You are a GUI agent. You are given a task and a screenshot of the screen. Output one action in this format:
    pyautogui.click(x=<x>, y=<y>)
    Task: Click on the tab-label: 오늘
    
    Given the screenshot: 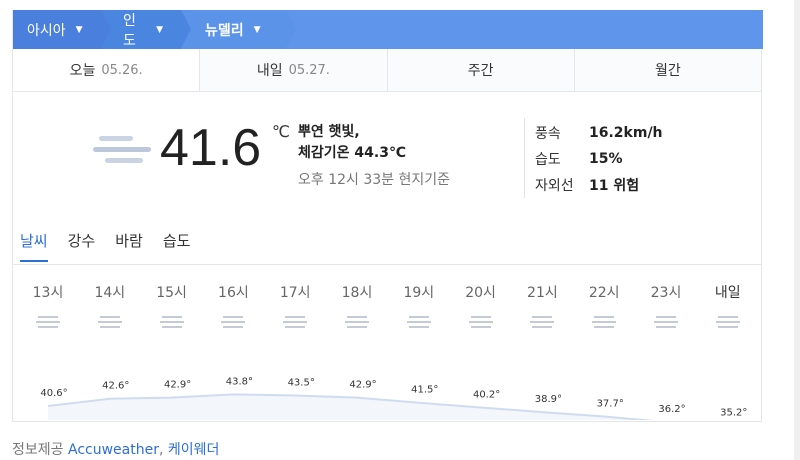 What is the action you would take?
    pyautogui.click(x=82, y=71)
    